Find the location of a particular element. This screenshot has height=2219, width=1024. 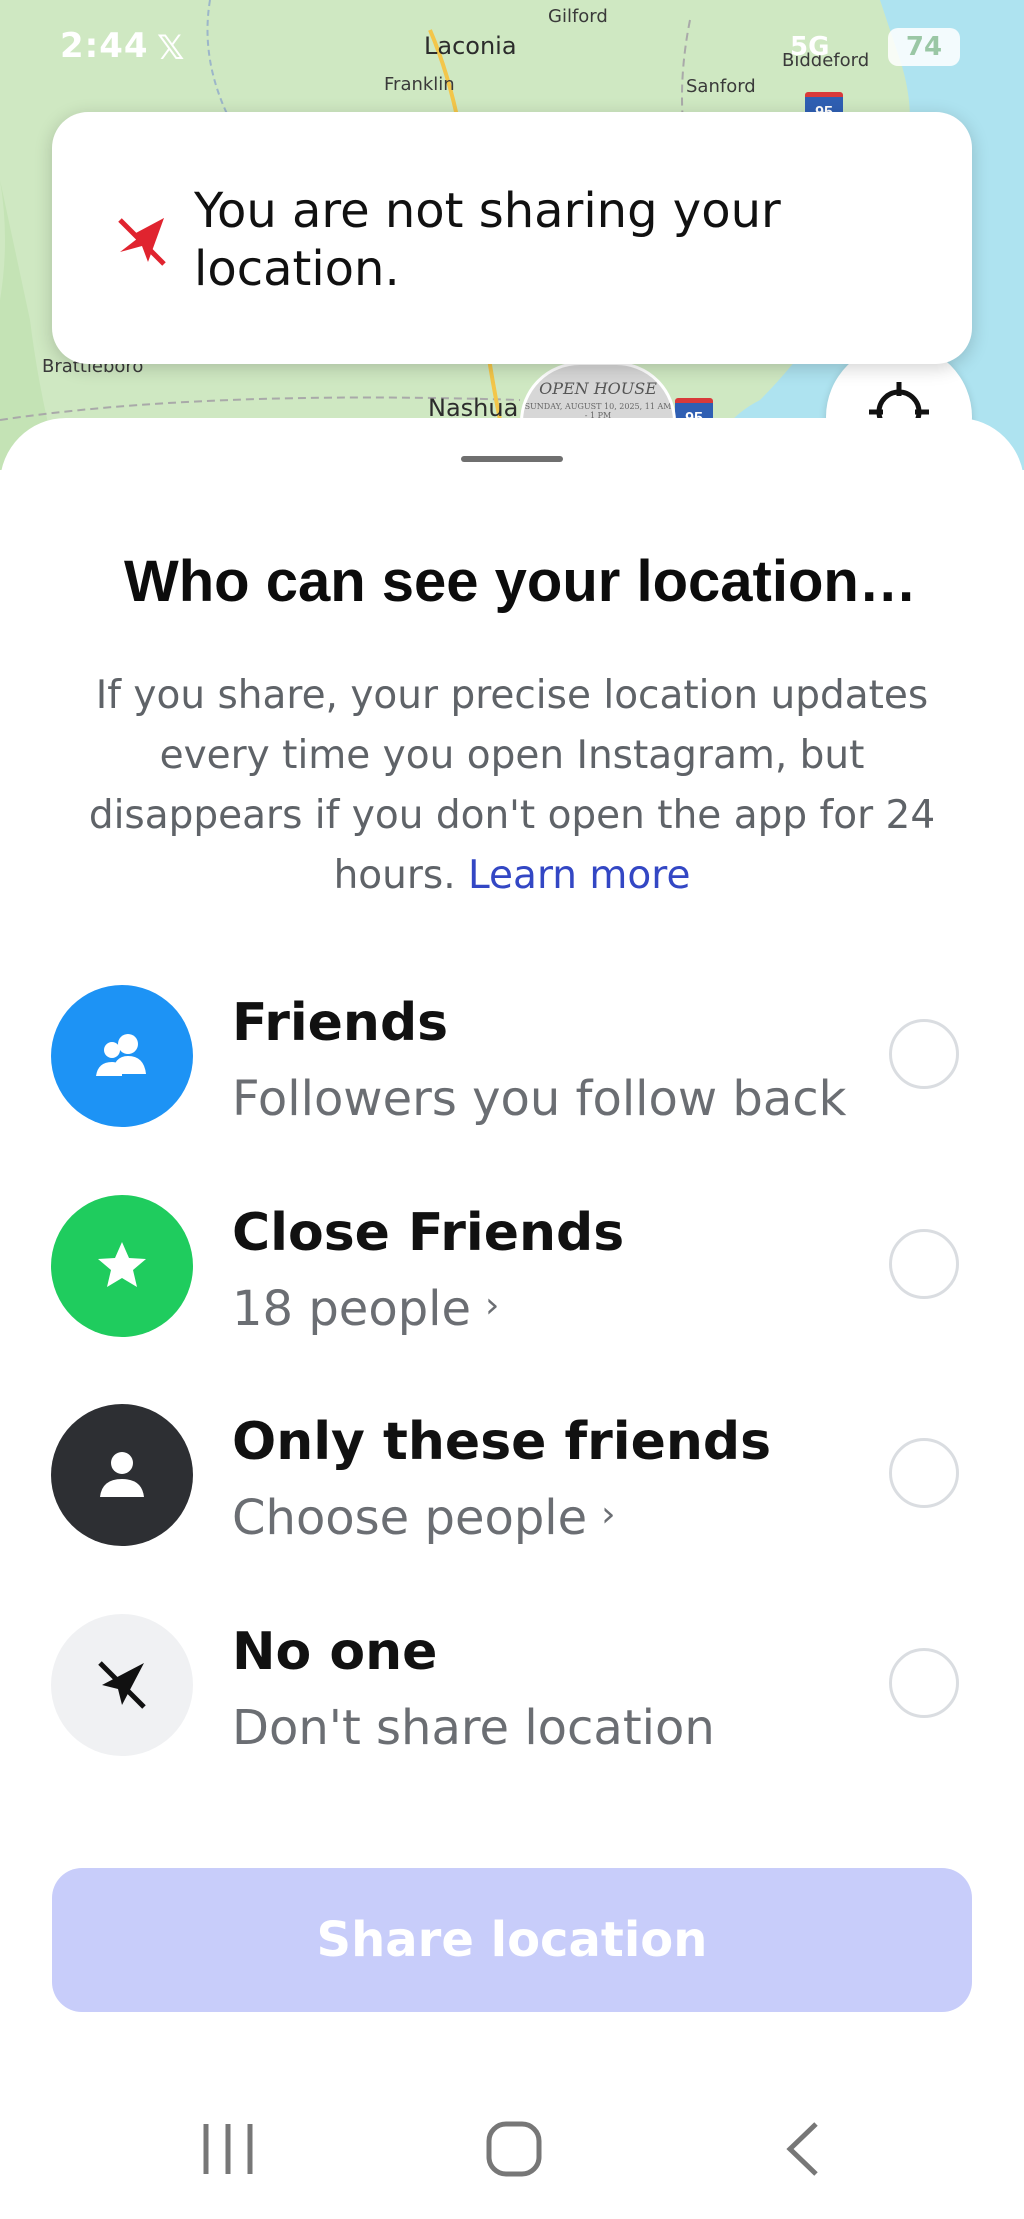

option-subtitle-text: Don't share location is located at coordinates (473, 1728).